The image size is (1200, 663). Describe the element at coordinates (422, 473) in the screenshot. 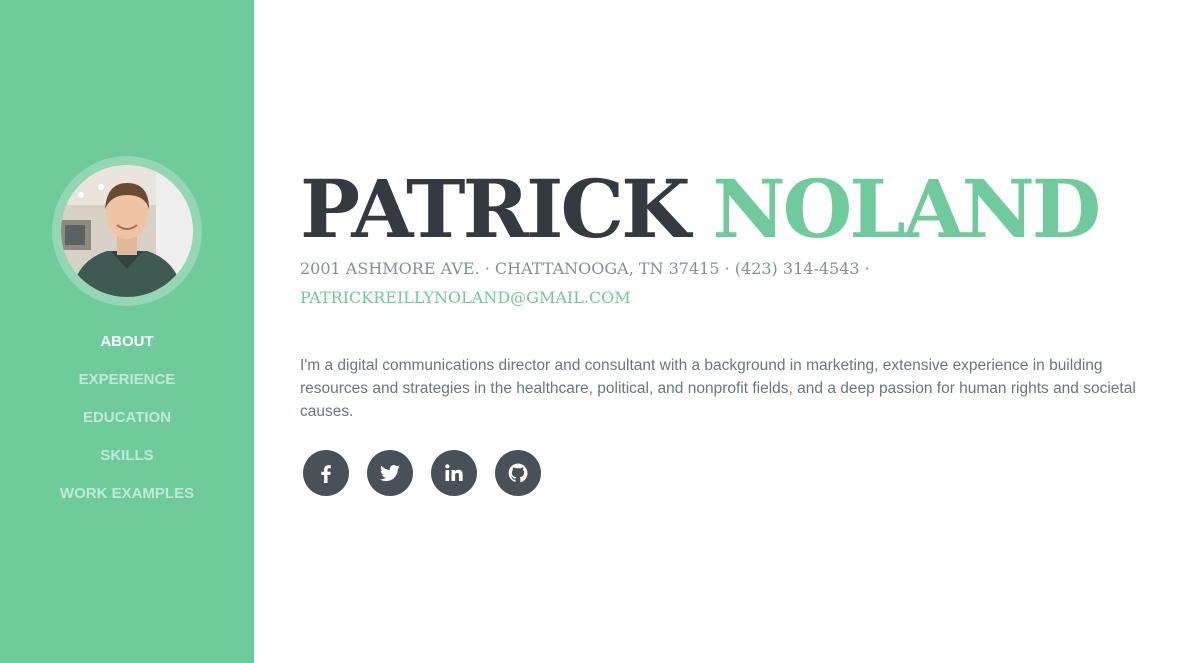

I see `social-icons` at that location.